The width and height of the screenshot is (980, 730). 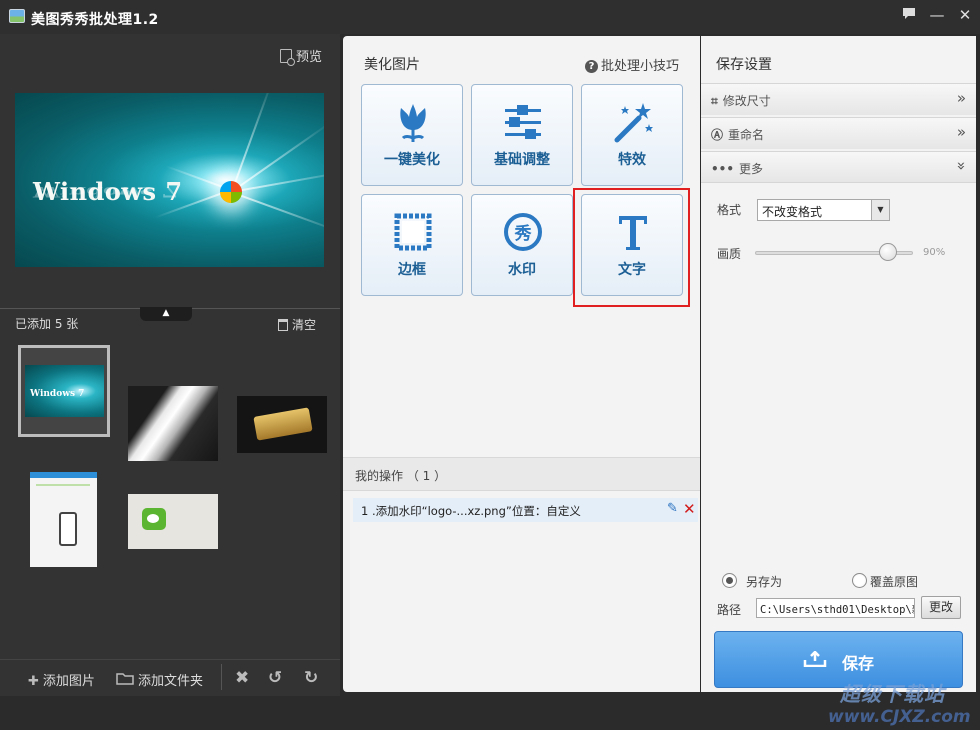 I want to click on save-as-label: 另存为, so click(x=764, y=582).